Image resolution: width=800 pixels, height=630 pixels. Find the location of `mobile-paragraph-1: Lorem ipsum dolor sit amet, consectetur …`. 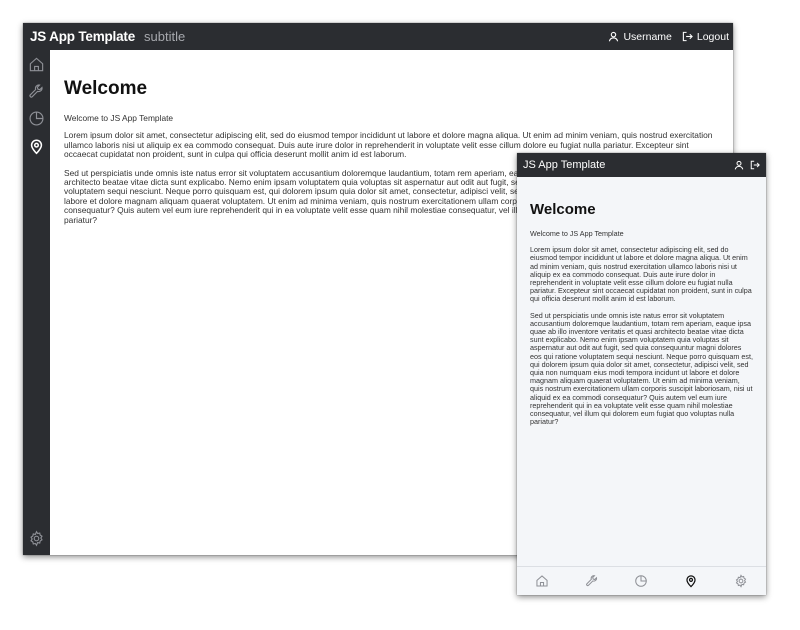

mobile-paragraph-1: Lorem ipsum dolor sit amet, consectetur … is located at coordinates (641, 274).